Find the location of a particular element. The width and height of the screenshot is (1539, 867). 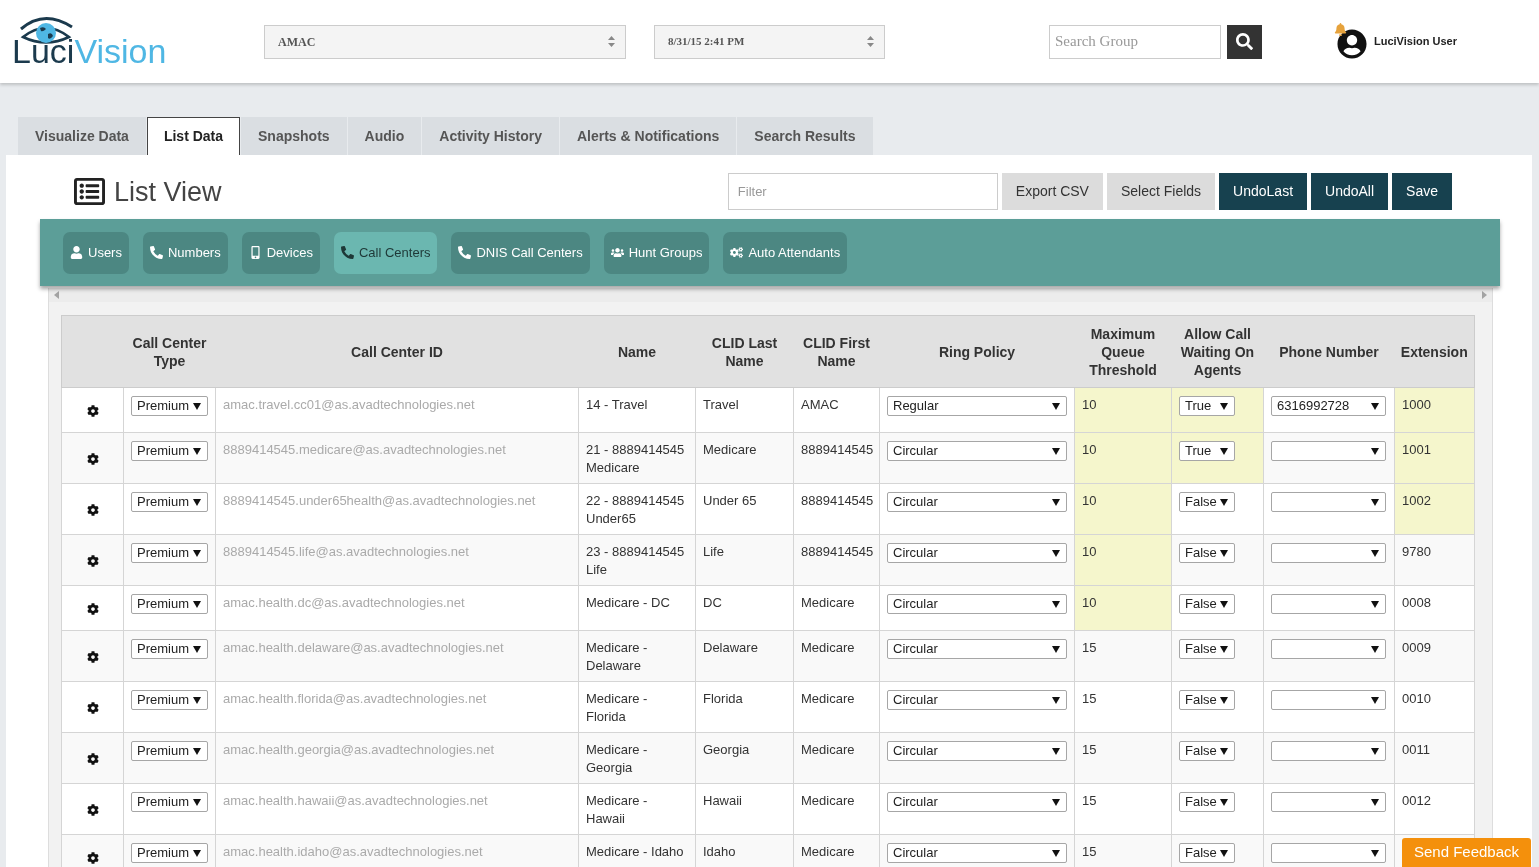

dropdown-select: 6316992728 is located at coordinates (1328, 406).